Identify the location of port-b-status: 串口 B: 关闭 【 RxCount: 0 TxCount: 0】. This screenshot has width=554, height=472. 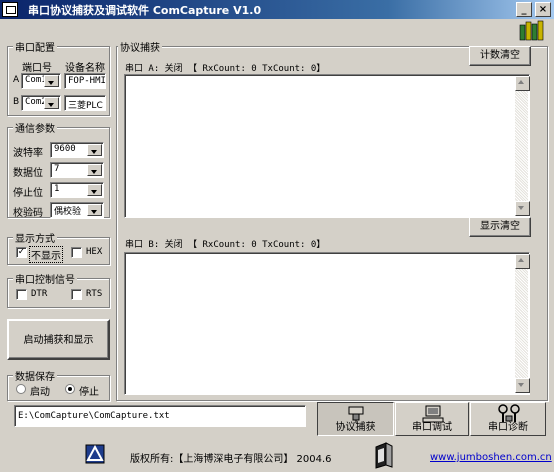
(225, 245).